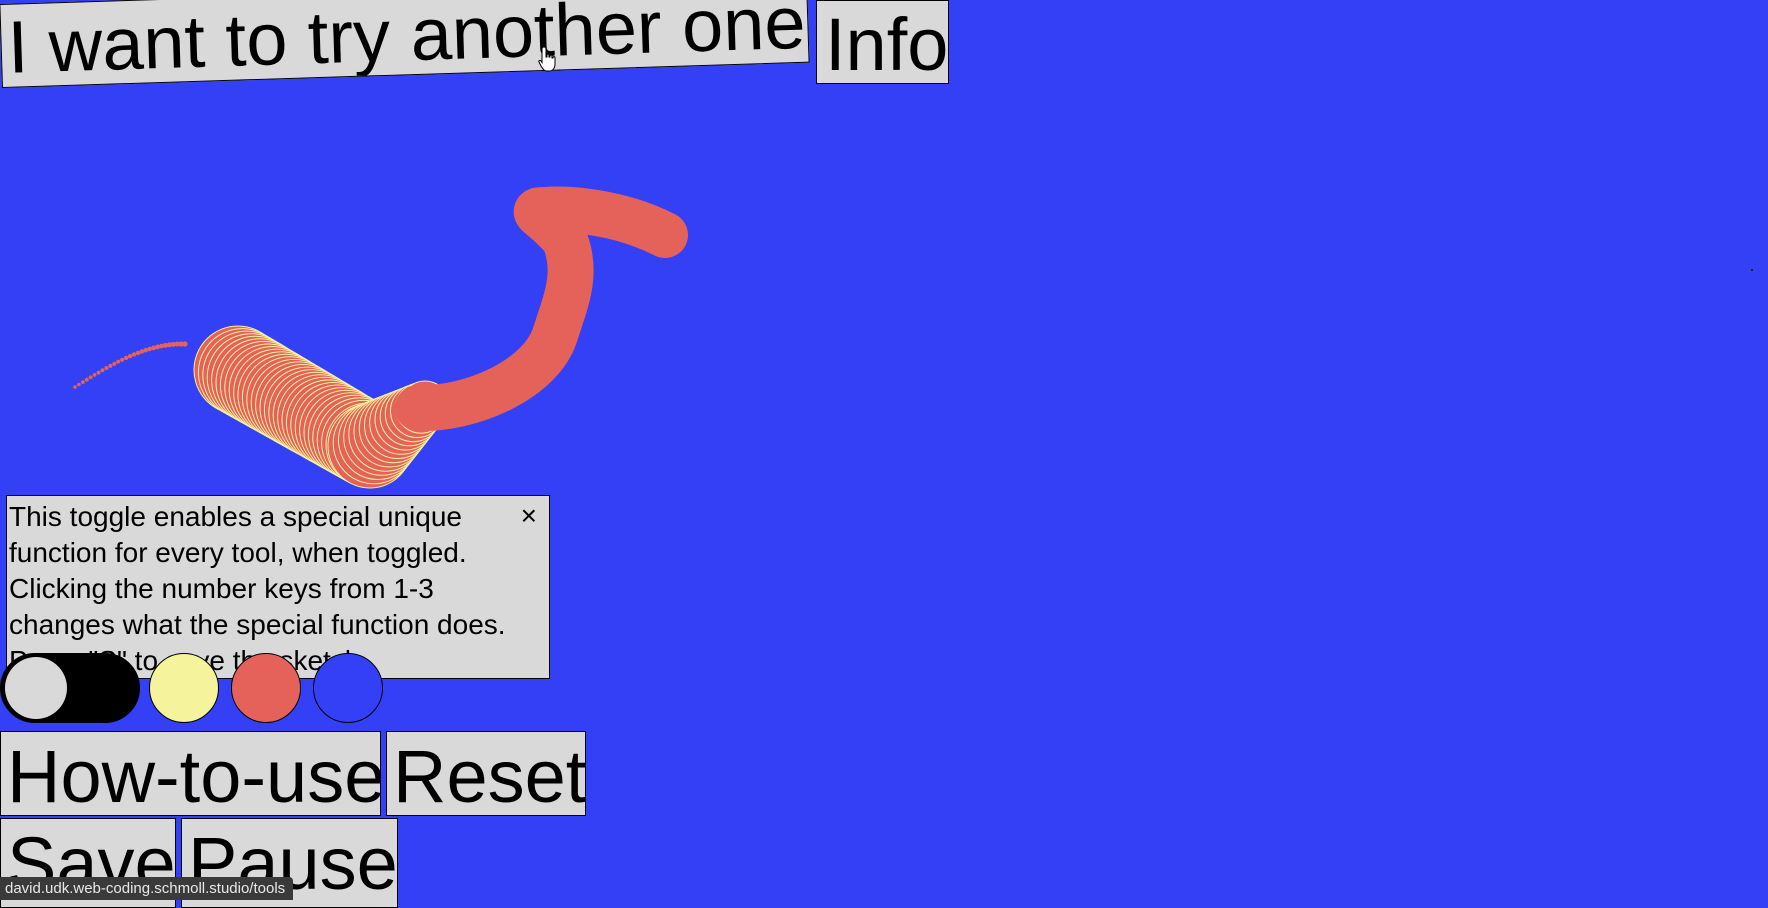 This screenshot has width=1768, height=908. Describe the element at coordinates (348, 688) in the screenshot. I see `color-swatch-blue` at that location.